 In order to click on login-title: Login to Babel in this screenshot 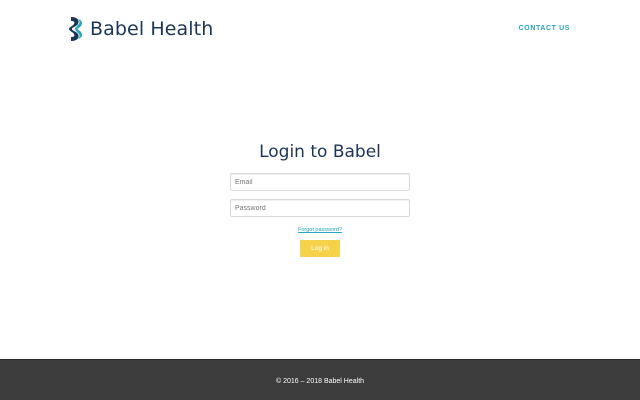, I will do `click(320, 152)`.